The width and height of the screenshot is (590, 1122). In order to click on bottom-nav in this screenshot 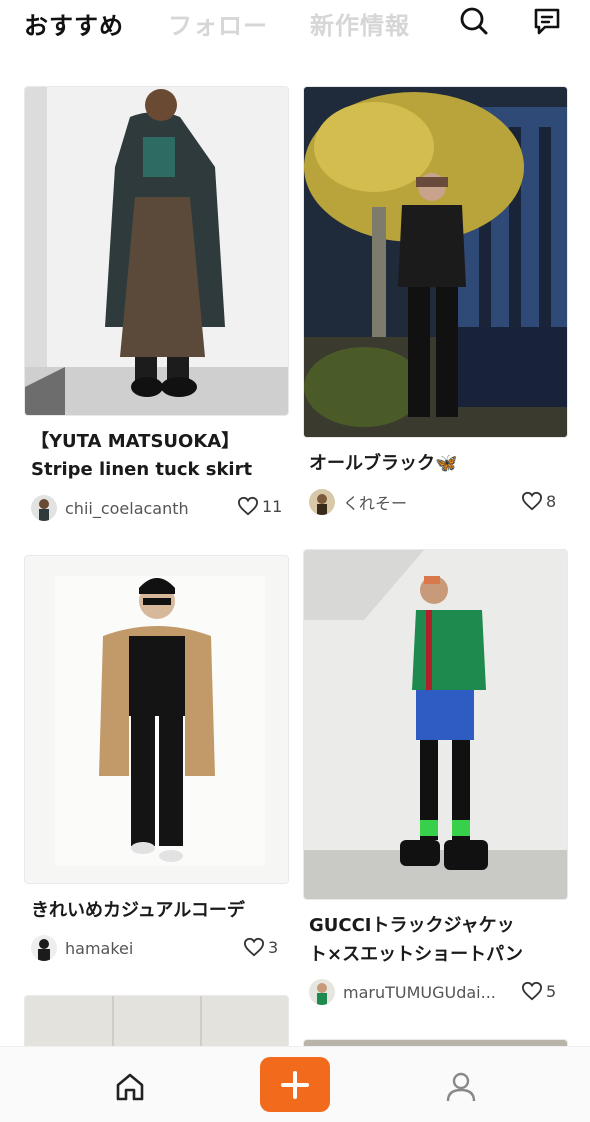, I will do `click(295, 1084)`.